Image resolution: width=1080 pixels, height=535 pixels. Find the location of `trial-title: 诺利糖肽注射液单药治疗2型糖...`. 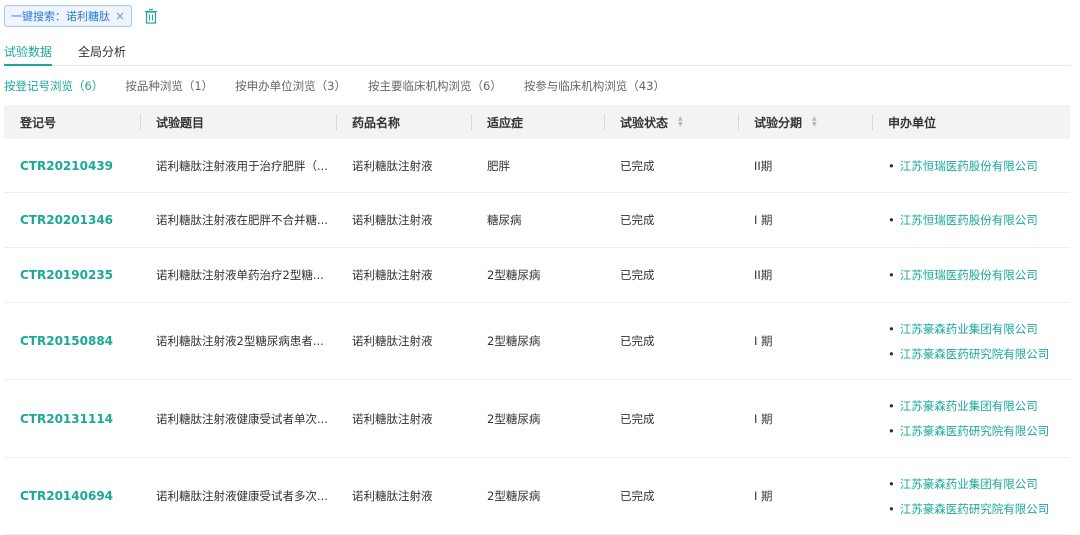

trial-title: 诺利糖肽注射液单药治疗2型糖... is located at coordinates (240, 275).